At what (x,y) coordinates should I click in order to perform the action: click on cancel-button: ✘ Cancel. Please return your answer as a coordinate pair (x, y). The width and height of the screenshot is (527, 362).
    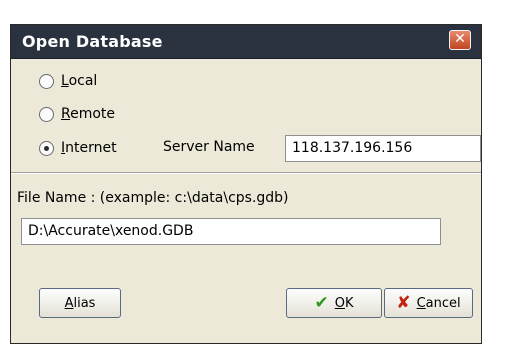
    Looking at the image, I should click on (428, 303).